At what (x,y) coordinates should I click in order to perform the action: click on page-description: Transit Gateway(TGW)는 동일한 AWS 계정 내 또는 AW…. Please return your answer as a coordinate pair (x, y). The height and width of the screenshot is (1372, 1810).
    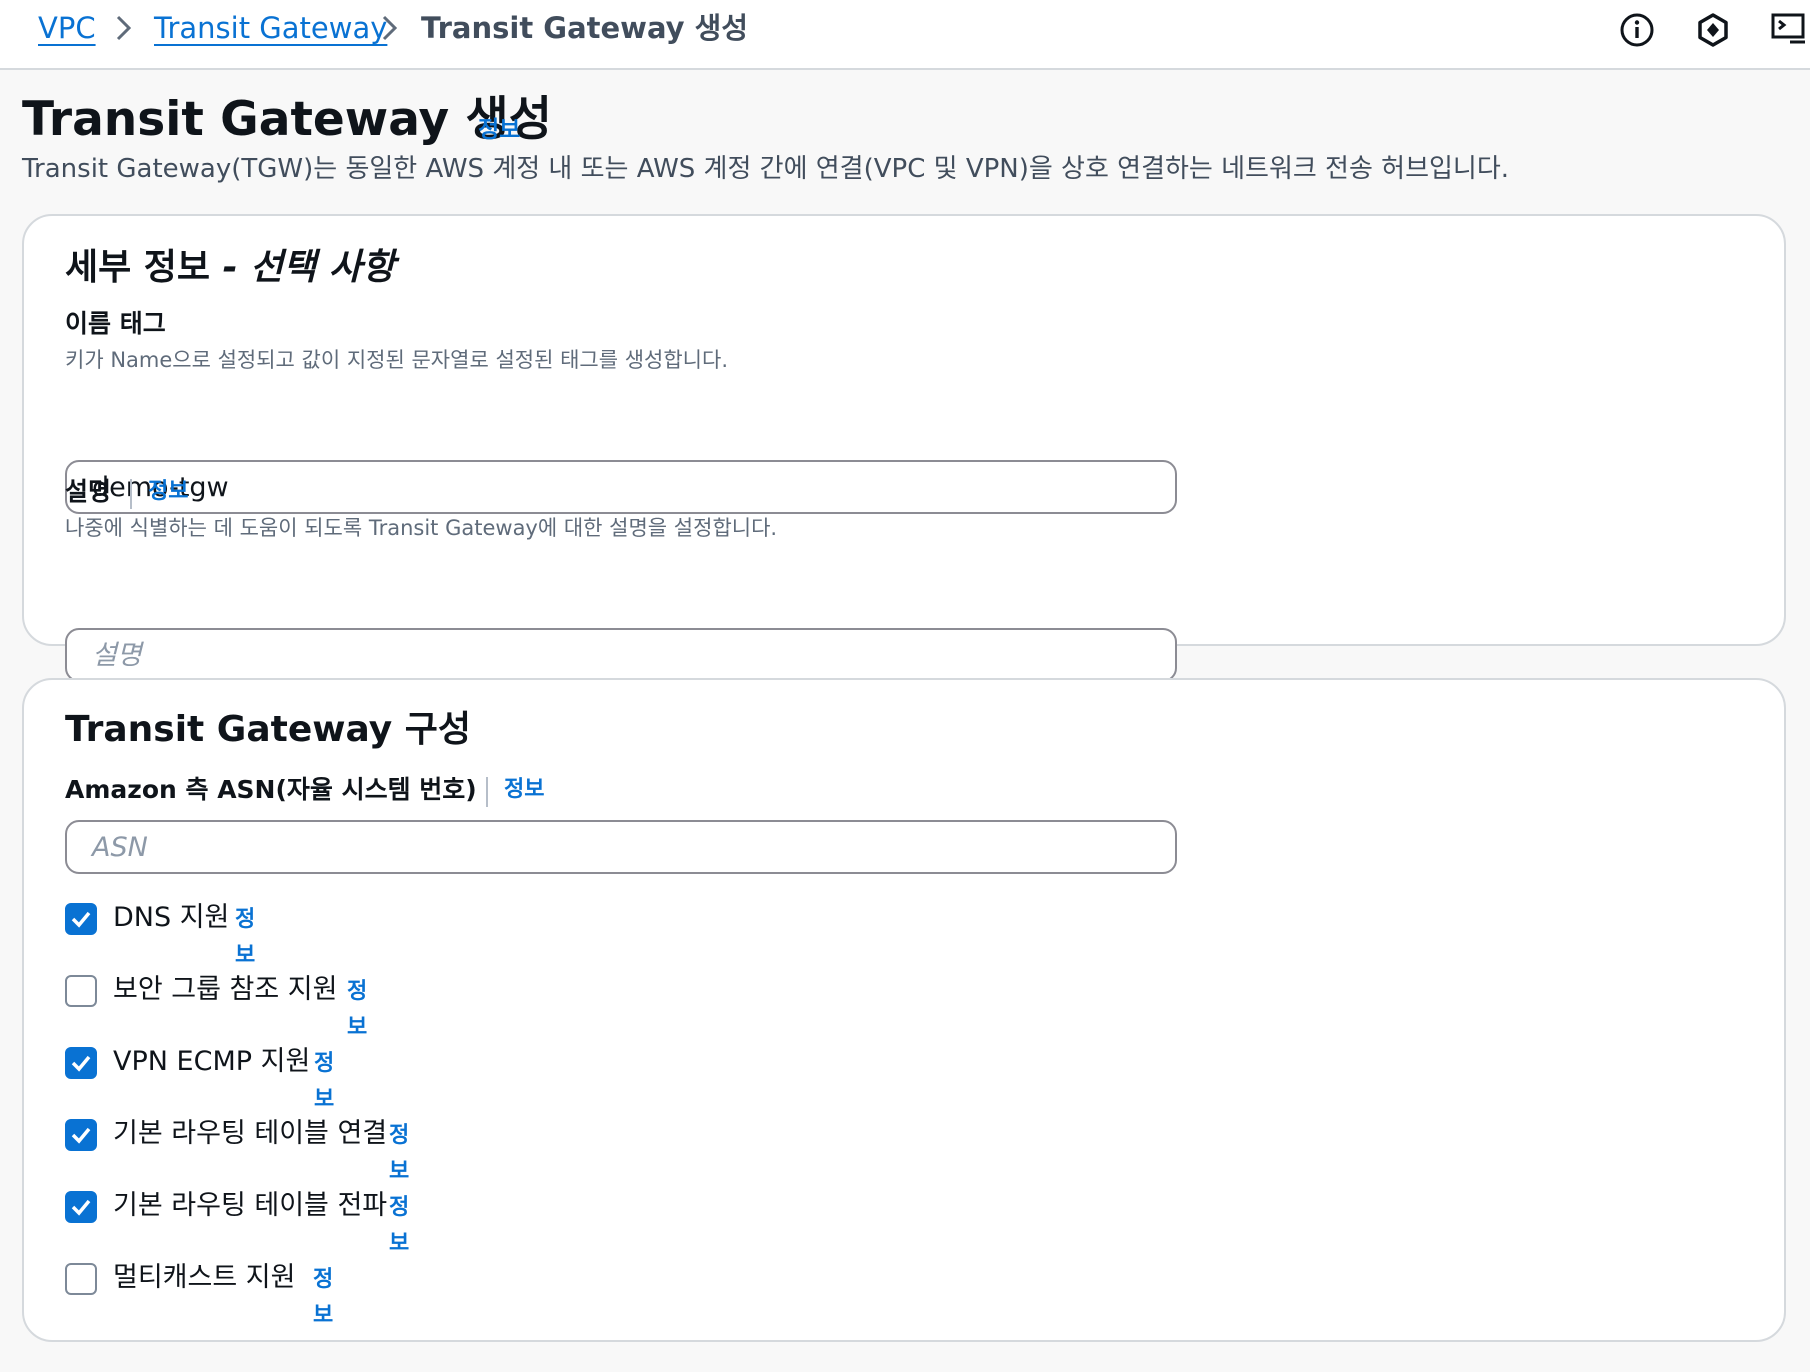
    Looking at the image, I should click on (766, 169).